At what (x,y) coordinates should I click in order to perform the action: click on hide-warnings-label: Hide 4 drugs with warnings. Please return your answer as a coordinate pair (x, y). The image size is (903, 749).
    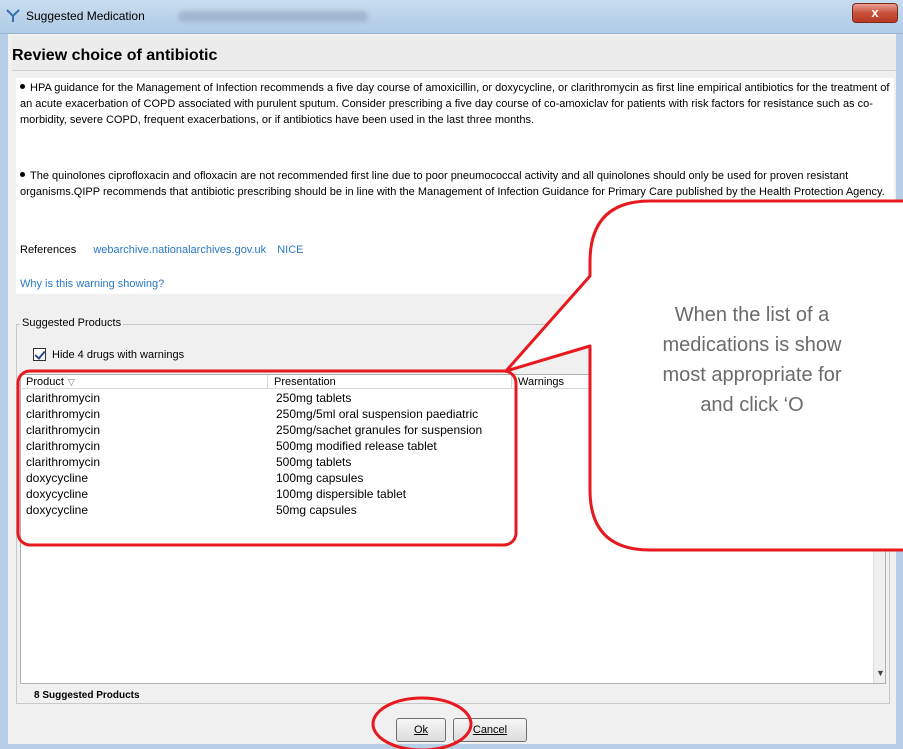
    Looking at the image, I should click on (118, 354).